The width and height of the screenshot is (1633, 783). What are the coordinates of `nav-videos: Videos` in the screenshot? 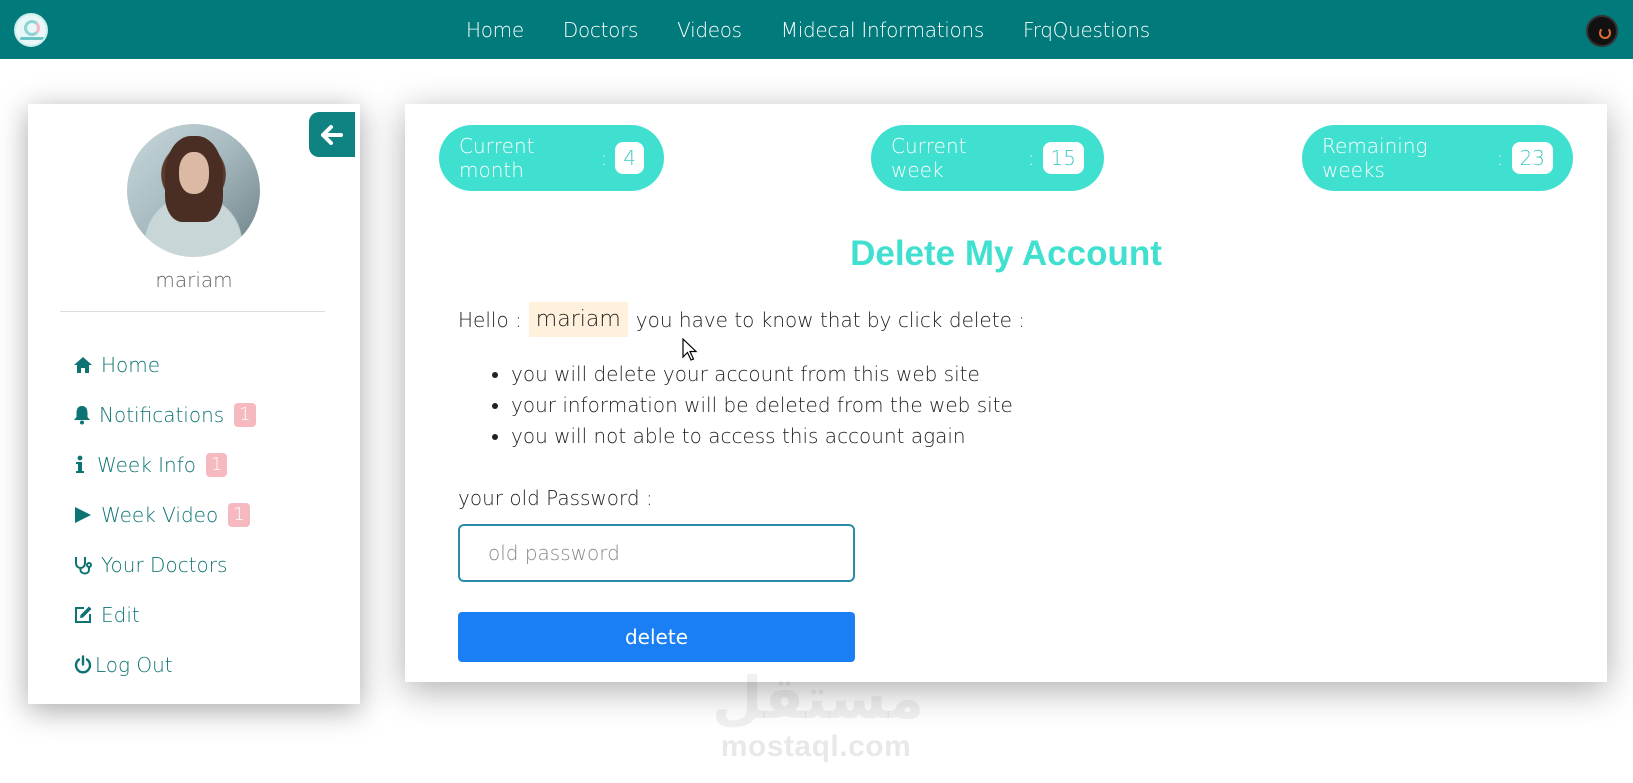 It's located at (709, 30).